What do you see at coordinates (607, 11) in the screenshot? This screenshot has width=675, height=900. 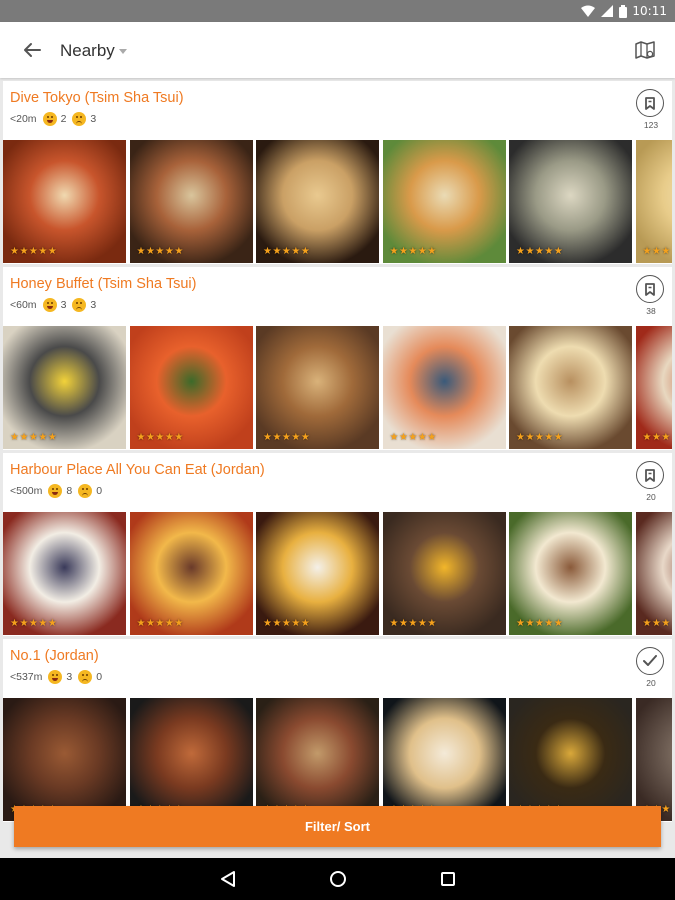 I see `cellular-signal-icon` at bounding box center [607, 11].